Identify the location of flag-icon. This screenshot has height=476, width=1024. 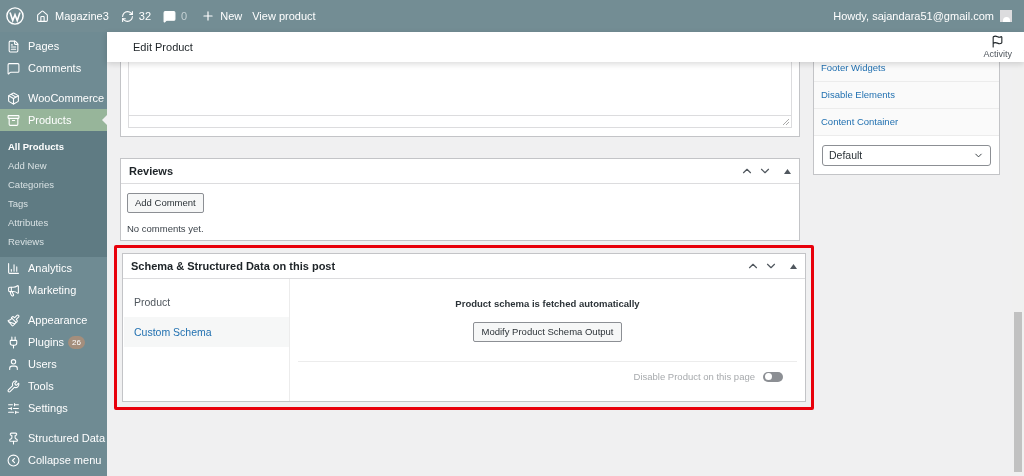
(998, 41).